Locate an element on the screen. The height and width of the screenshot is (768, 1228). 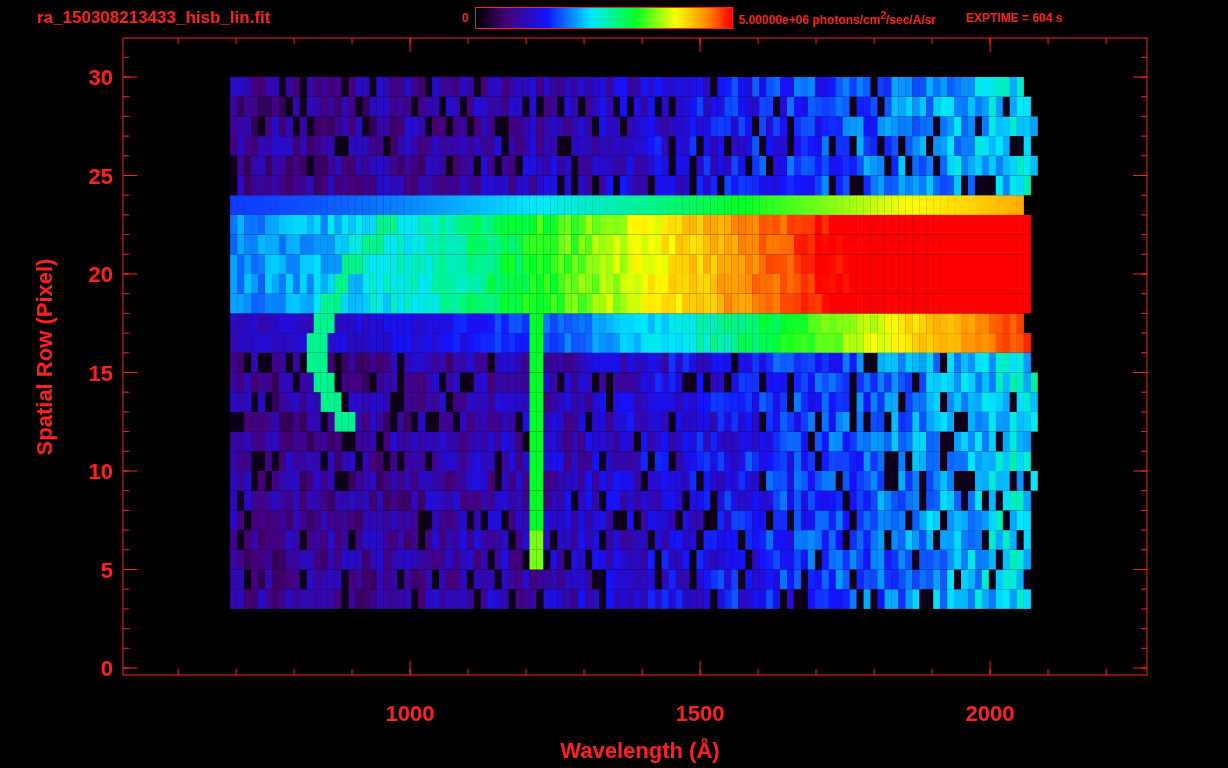
y-tick-label: 25 is located at coordinates (100, 176).